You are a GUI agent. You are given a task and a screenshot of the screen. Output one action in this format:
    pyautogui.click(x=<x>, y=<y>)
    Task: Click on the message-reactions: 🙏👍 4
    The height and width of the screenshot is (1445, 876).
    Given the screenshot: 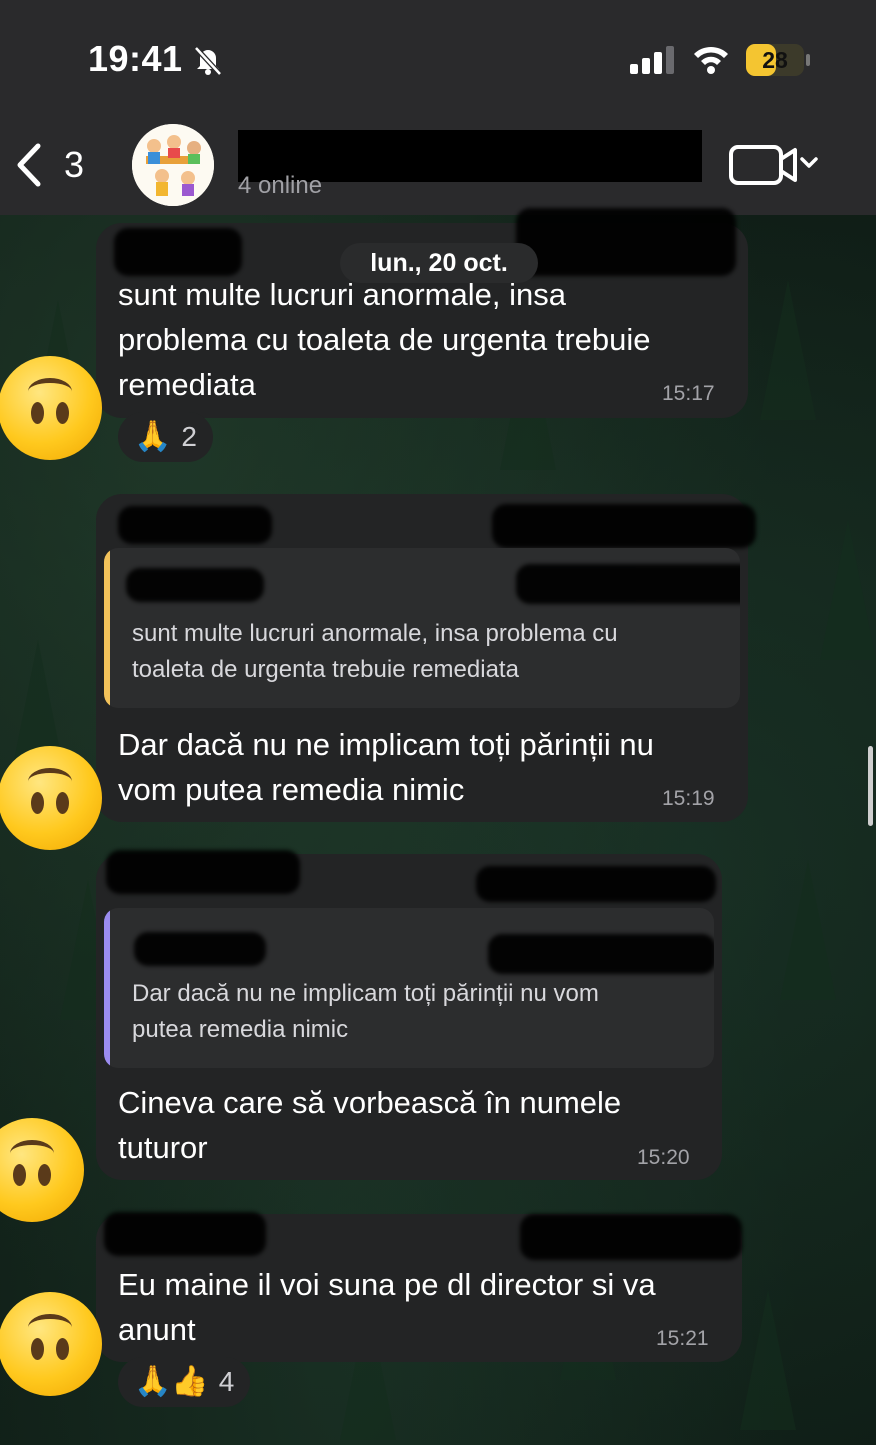 What is the action you would take?
    pyautogui.click(x=184, y=1382)
    